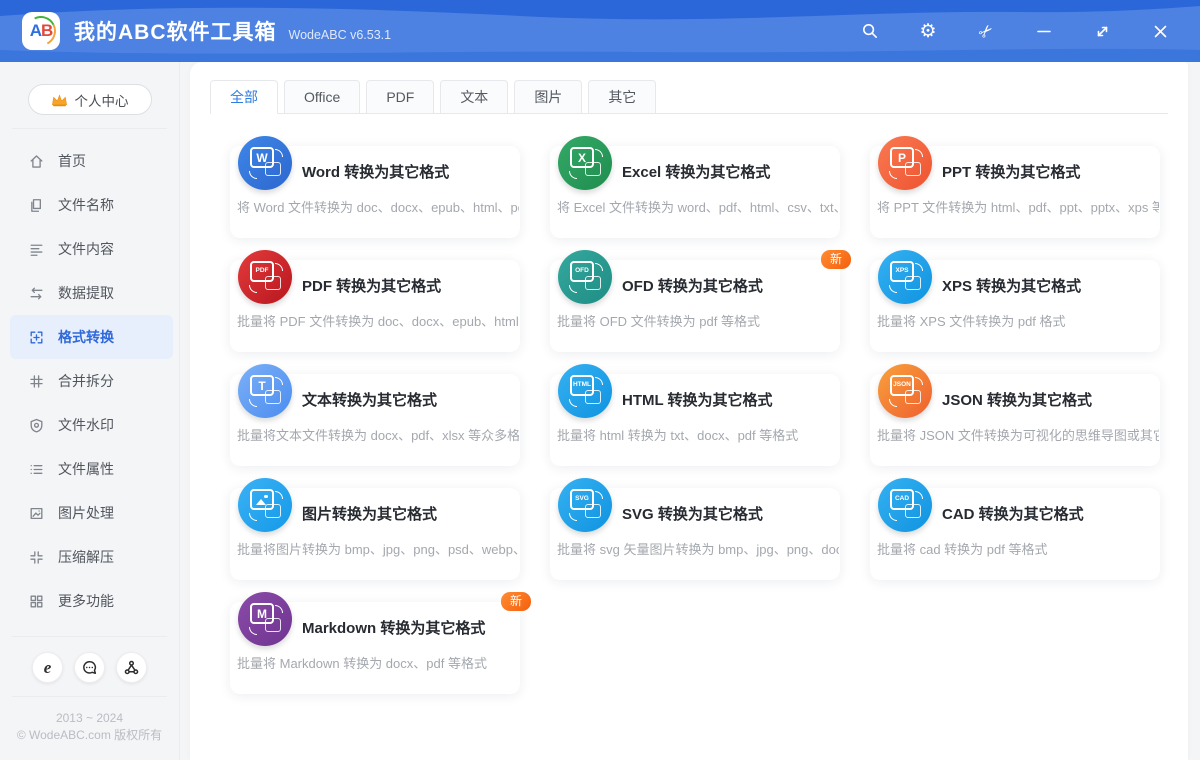 The width and height of the screenshot is (1200, 760). Describe the element at coordinates (692, 286) in the screenshot. I see `card-title: OFD 转换为其它格式` at that location.